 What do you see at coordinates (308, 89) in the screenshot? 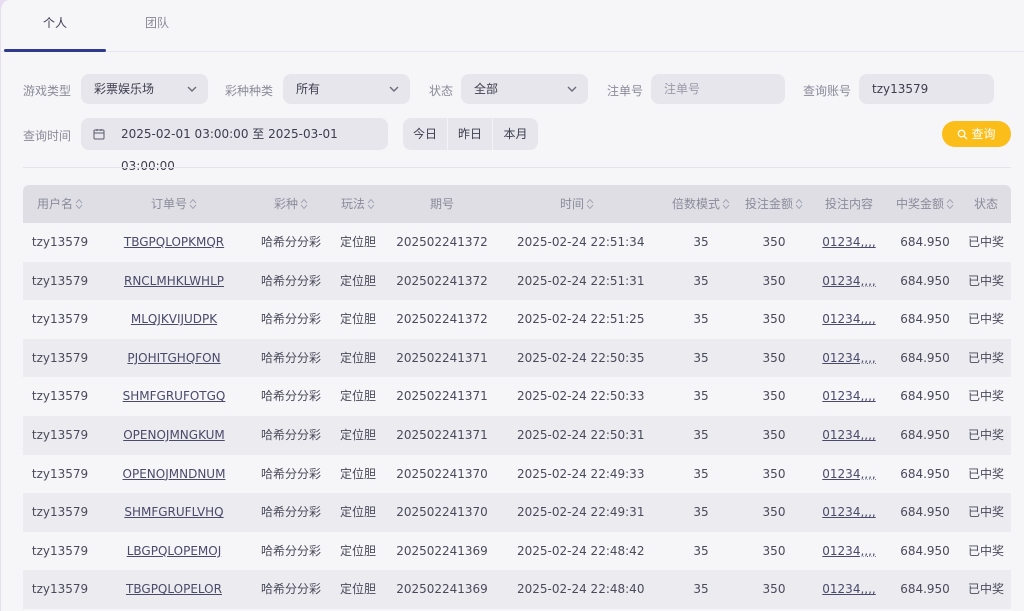
I see `lottery-type-value: 所有` at bounding box center [308, 89].